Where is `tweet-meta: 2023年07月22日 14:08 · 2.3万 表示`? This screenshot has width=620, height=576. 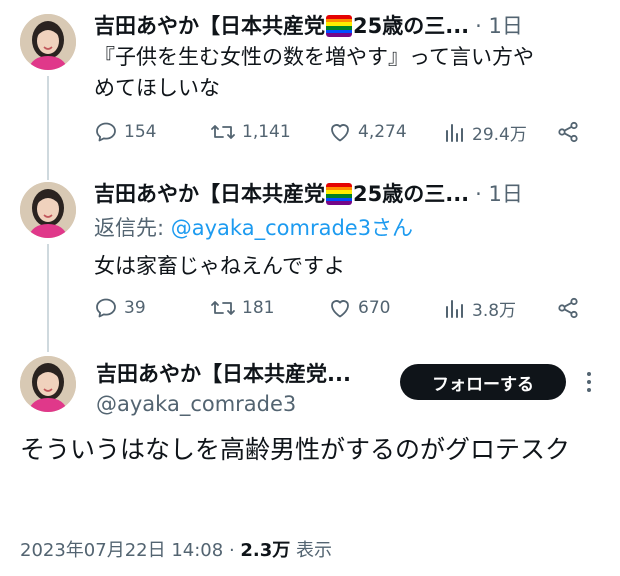 tweet-meta: 2023年07月22日 14:08 · 2.3万 表示 is located at coordinates (176, 549).